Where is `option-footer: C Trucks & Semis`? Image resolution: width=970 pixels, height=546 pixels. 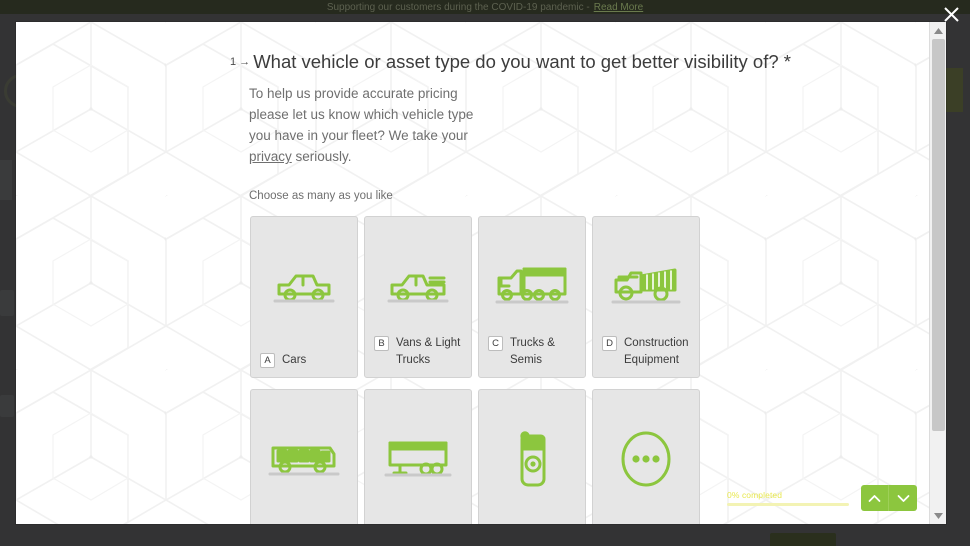 option-footer: C Trucks & Semis is located at coordinates (533, 352).